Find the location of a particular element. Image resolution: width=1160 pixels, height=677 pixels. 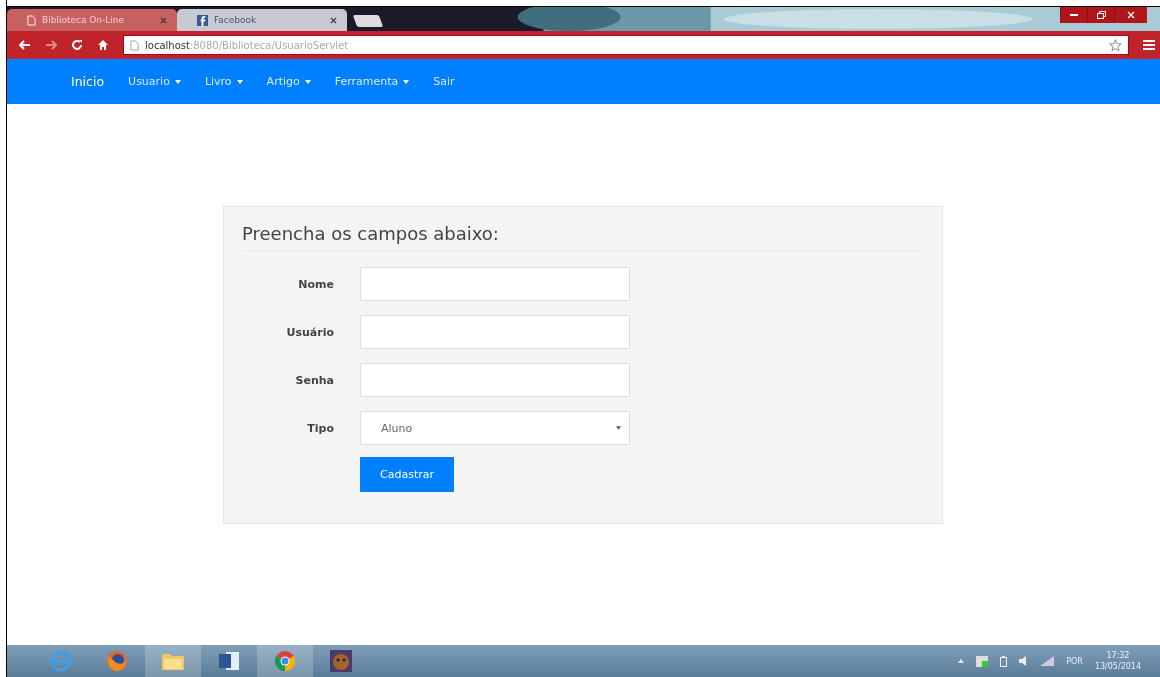

browser-tab: Biblioteca On-Line is located at coordinates (92, 20).